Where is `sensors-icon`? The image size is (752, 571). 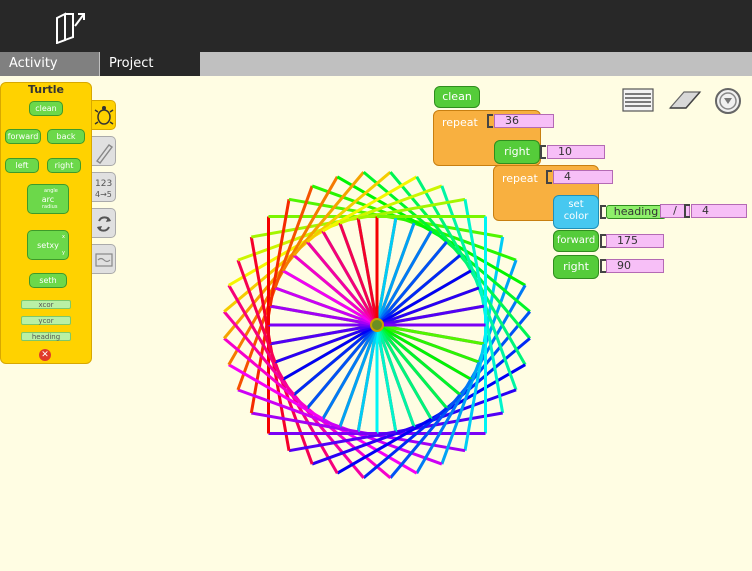
sensors-icon is located at coordinates (104, 260).